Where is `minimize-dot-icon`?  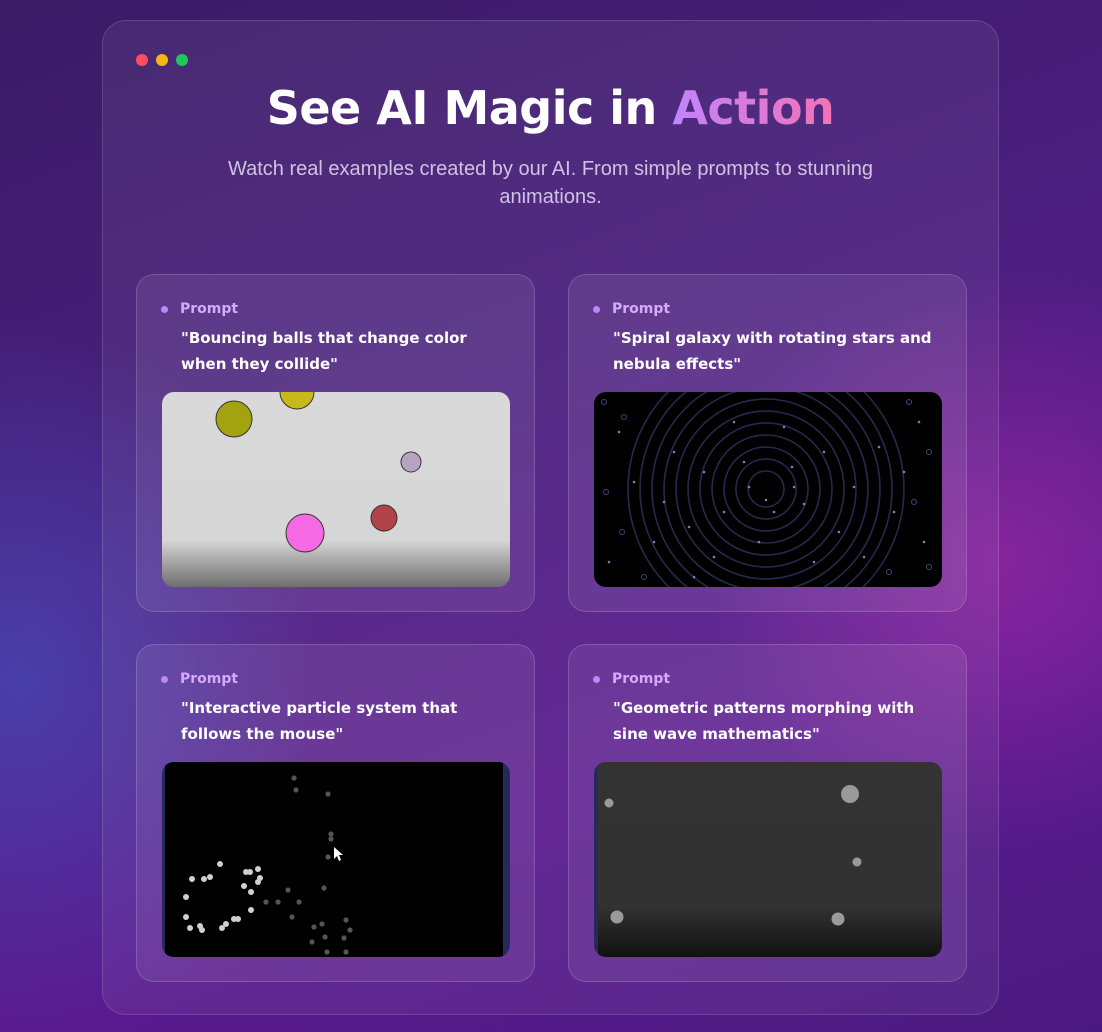 minimize-dot-icon is located at coordinates (162, 60).